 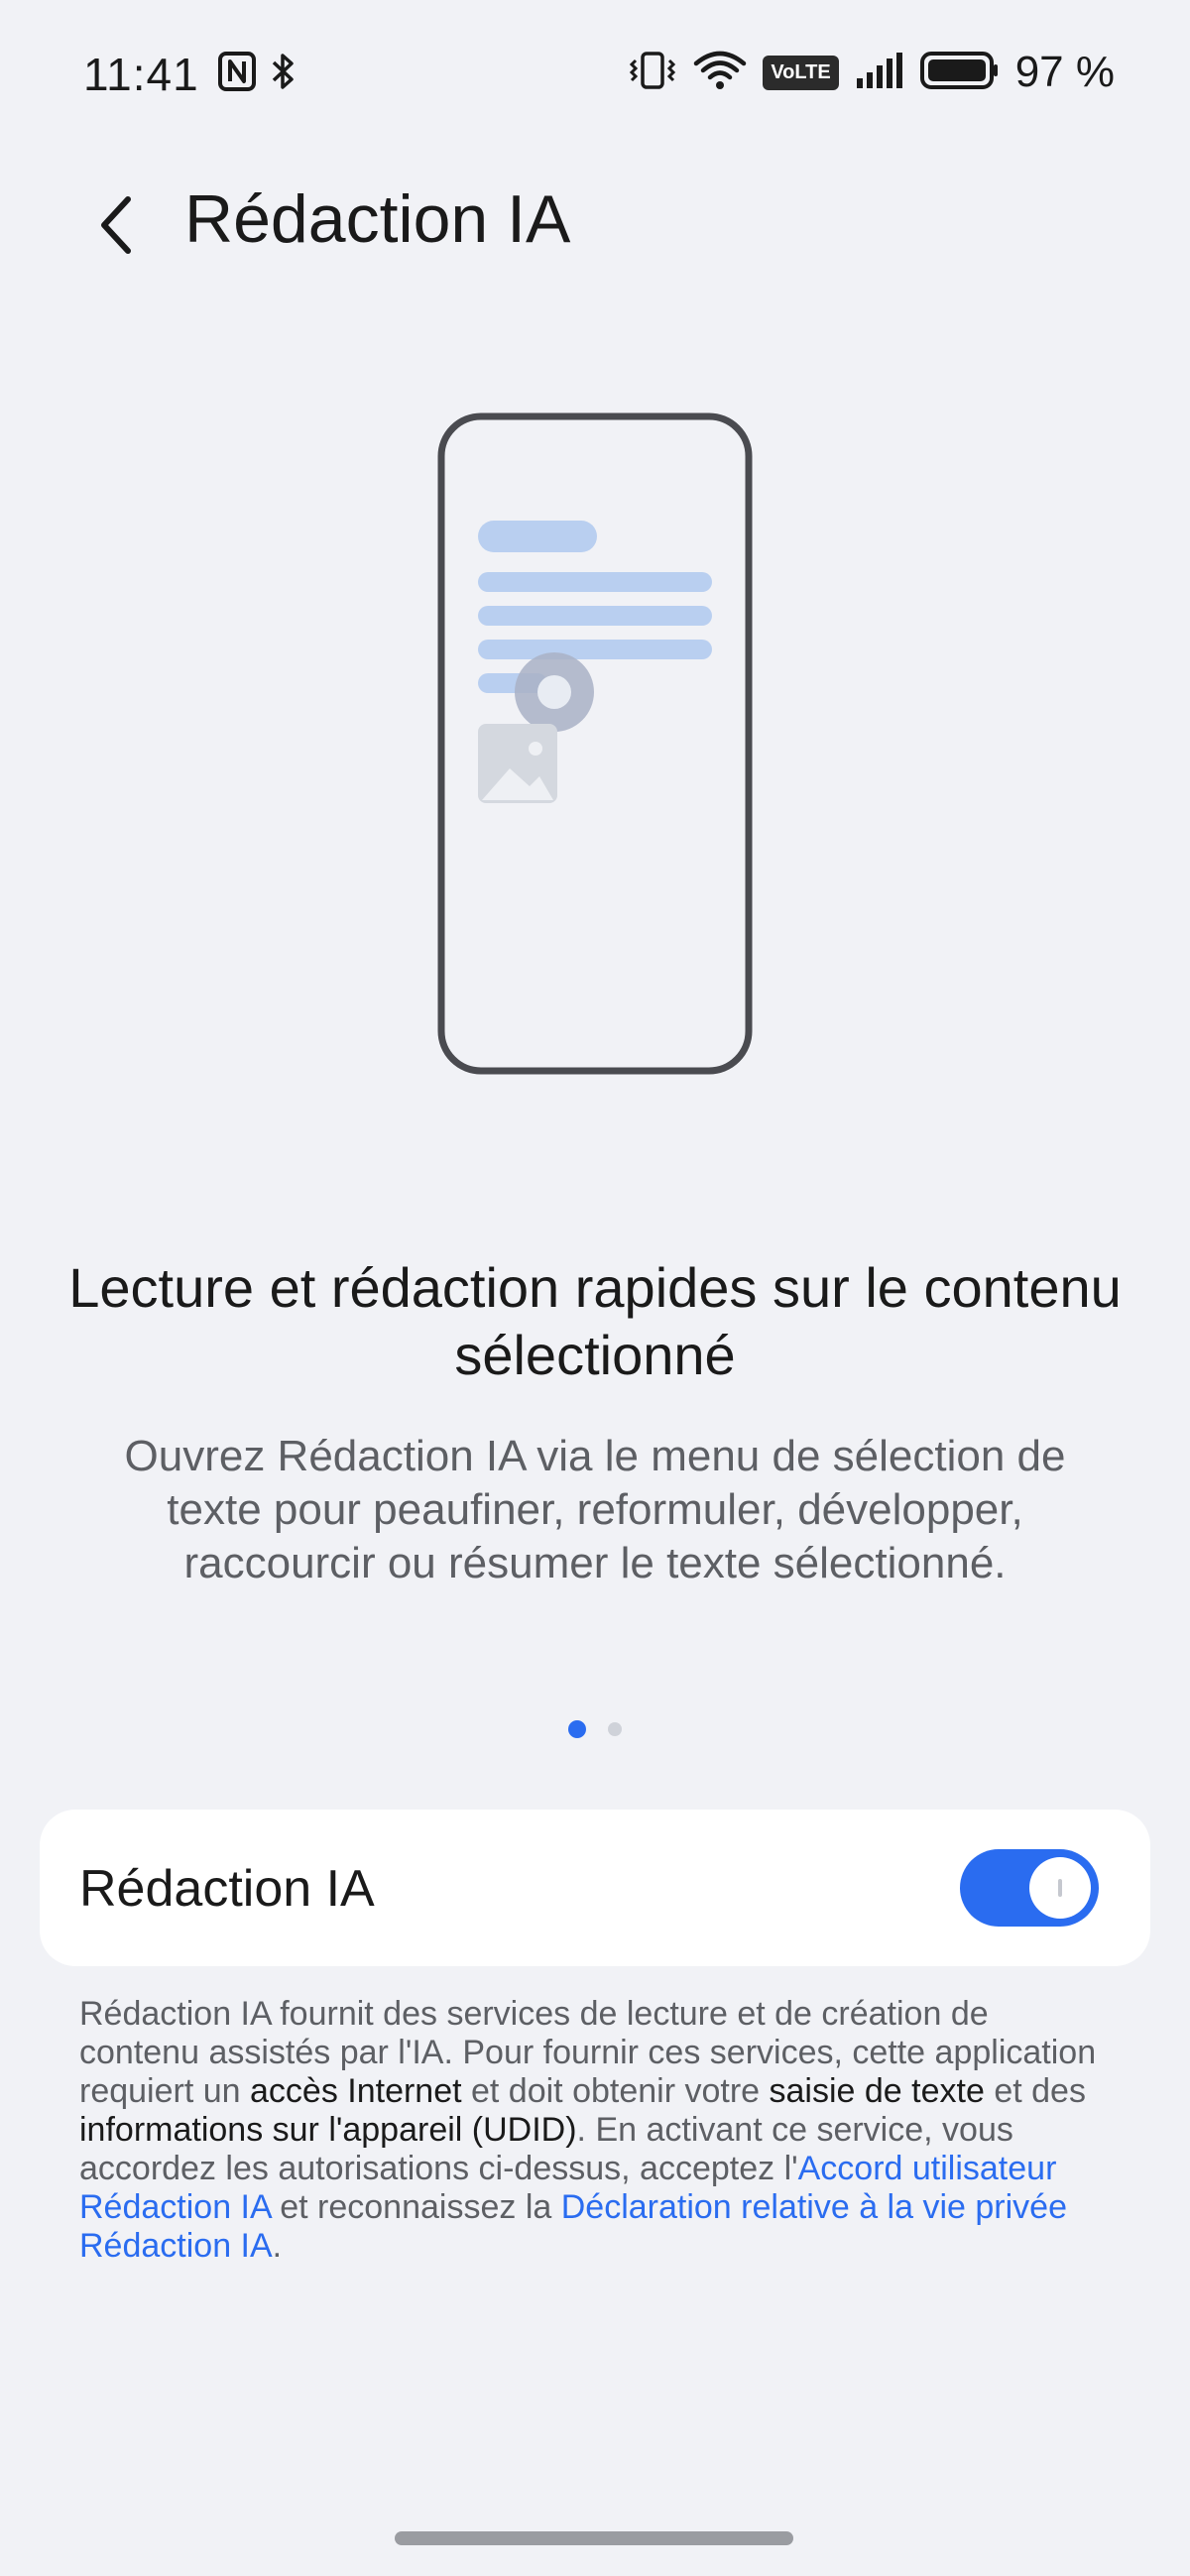 What do you see at coordinates (517, 764) in the screenshot?
I see `image-icon` at bounding box center [517, 764].